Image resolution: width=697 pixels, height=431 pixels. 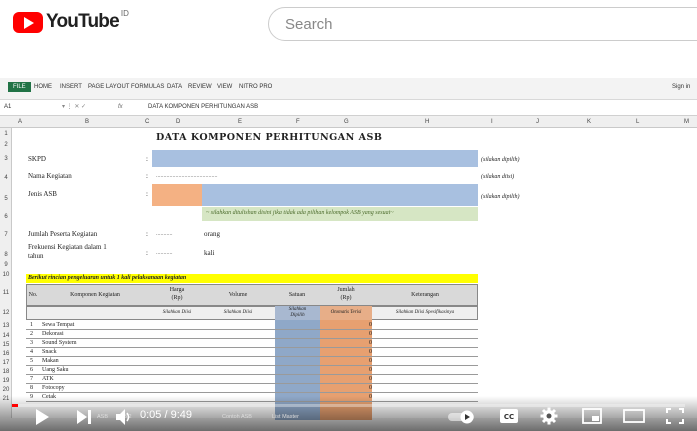 I want to click on col-header-h: H, so click(x=427, y=122).